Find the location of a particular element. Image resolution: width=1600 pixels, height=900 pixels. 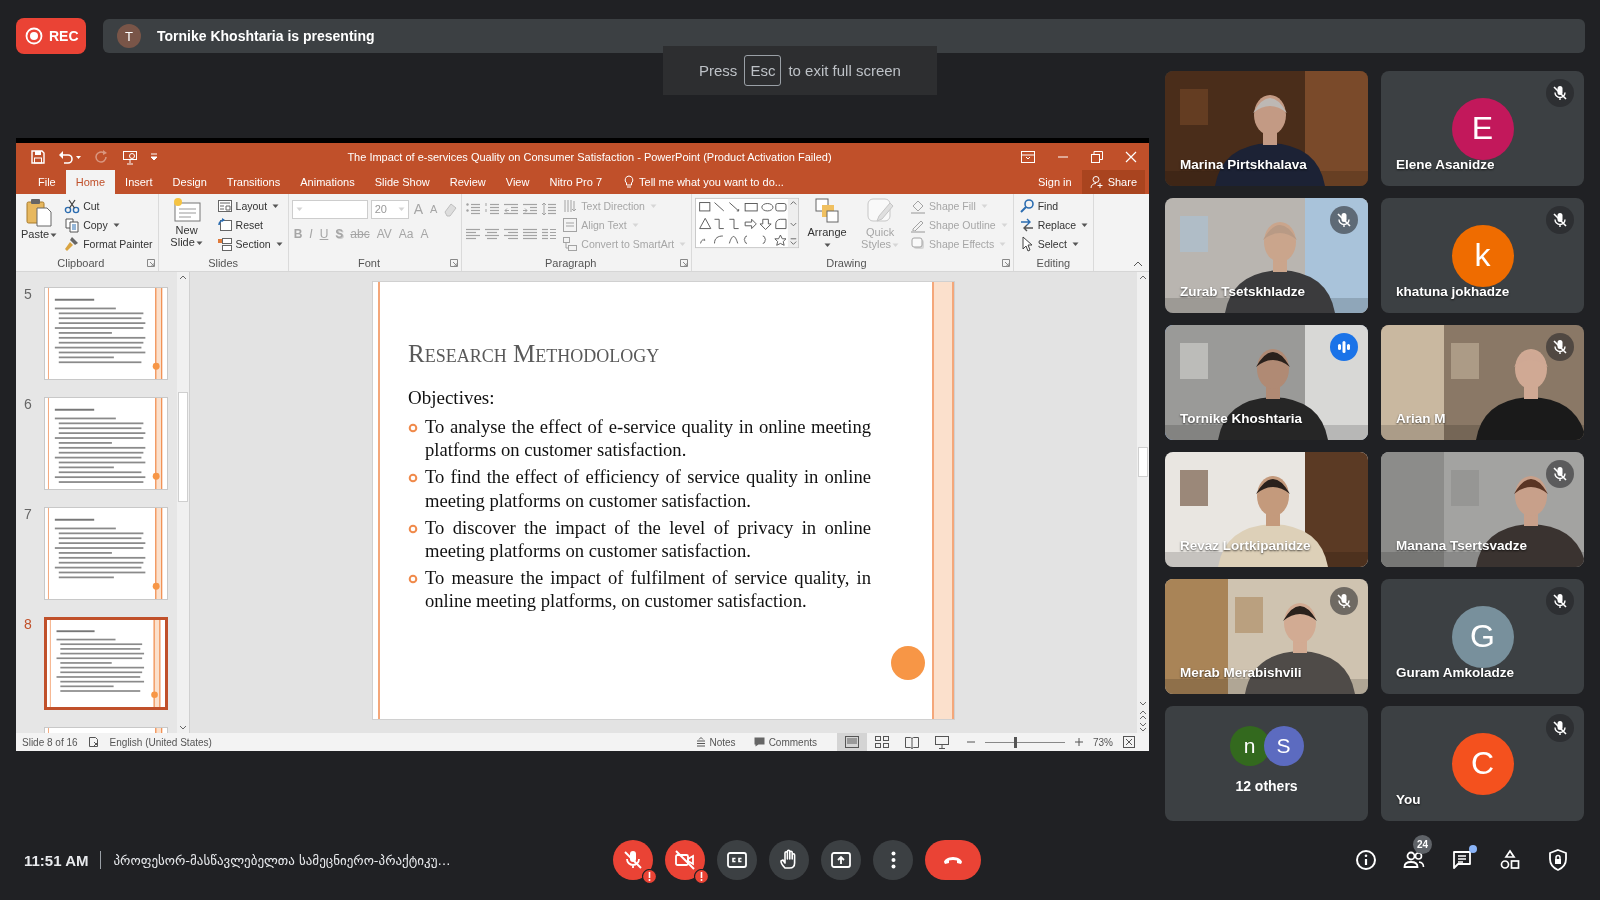

ribbon-button: Find is located at coordinates (1053, 206).